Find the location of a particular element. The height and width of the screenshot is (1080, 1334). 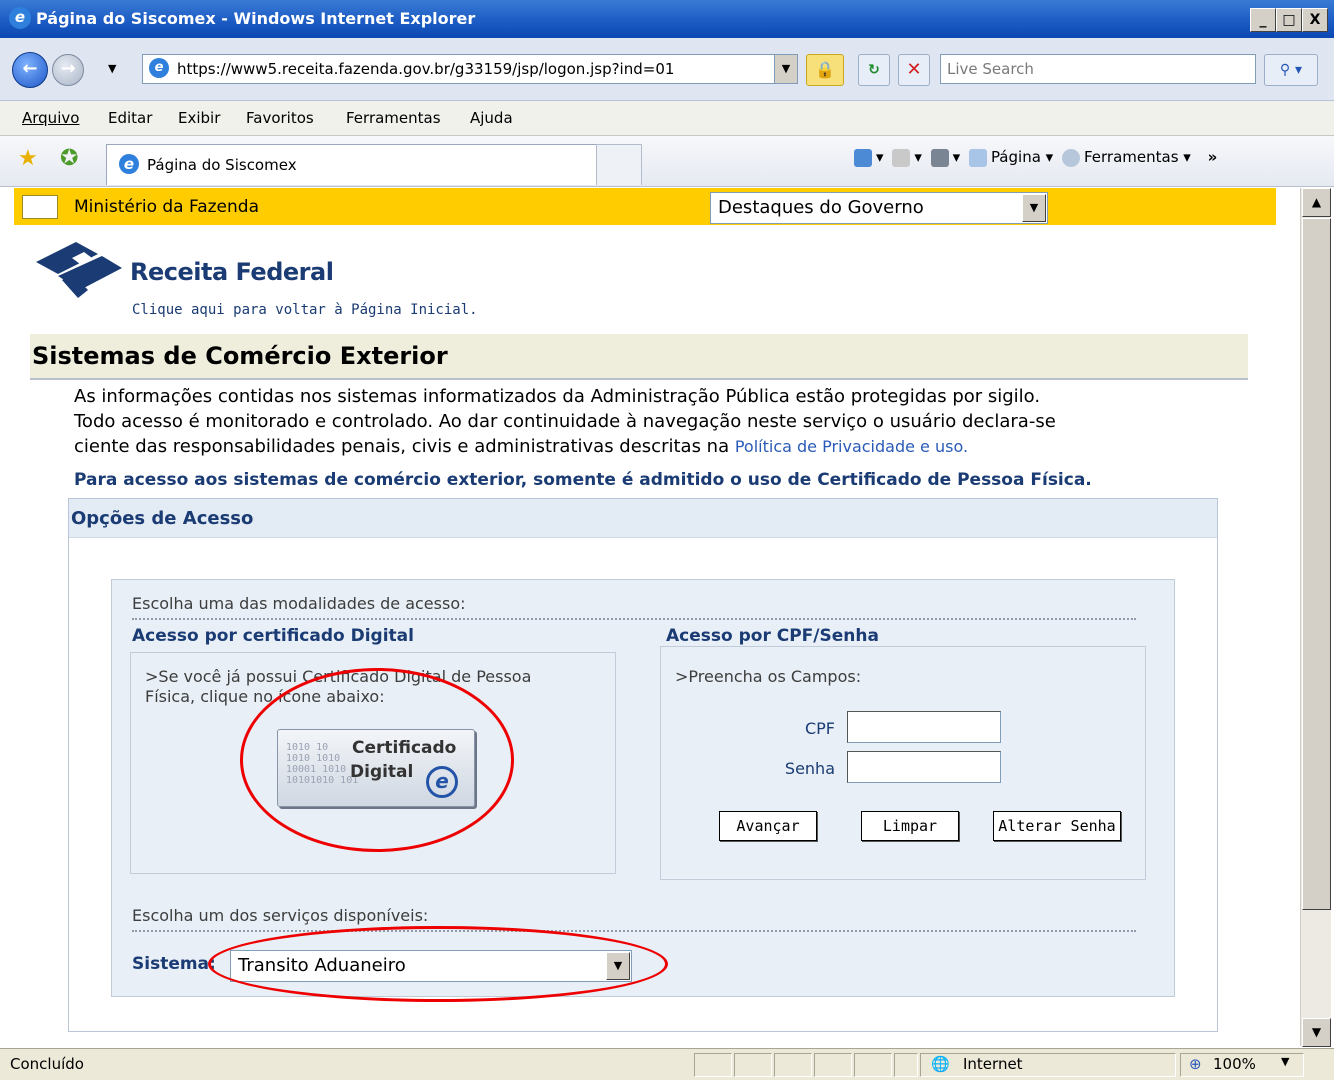

forward-button: → is located at coordinates (68, 70).